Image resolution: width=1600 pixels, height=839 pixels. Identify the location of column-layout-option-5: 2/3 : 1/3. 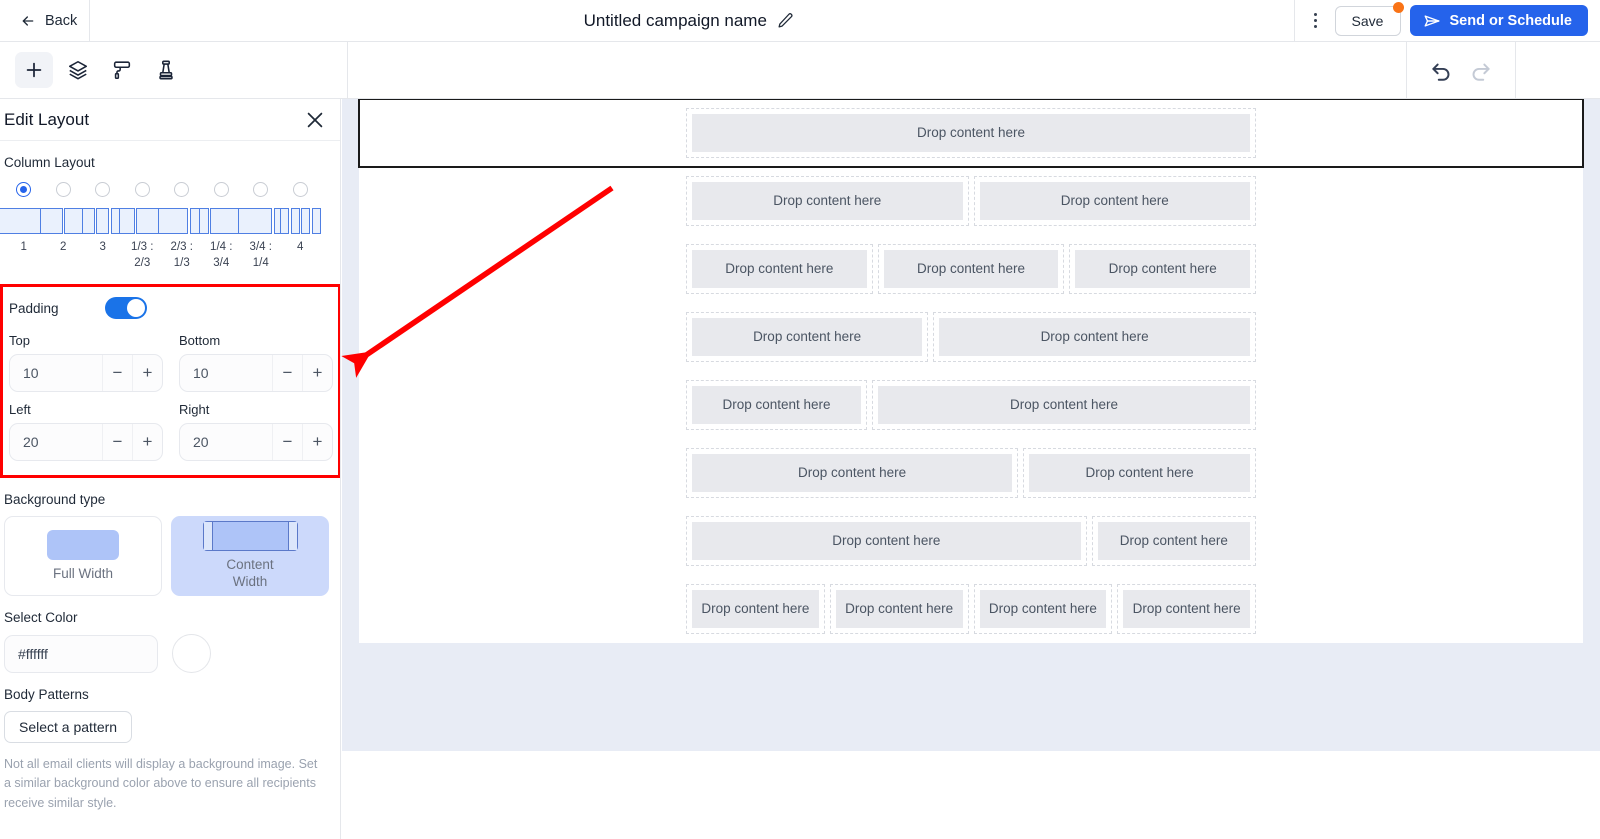
(182, 226).